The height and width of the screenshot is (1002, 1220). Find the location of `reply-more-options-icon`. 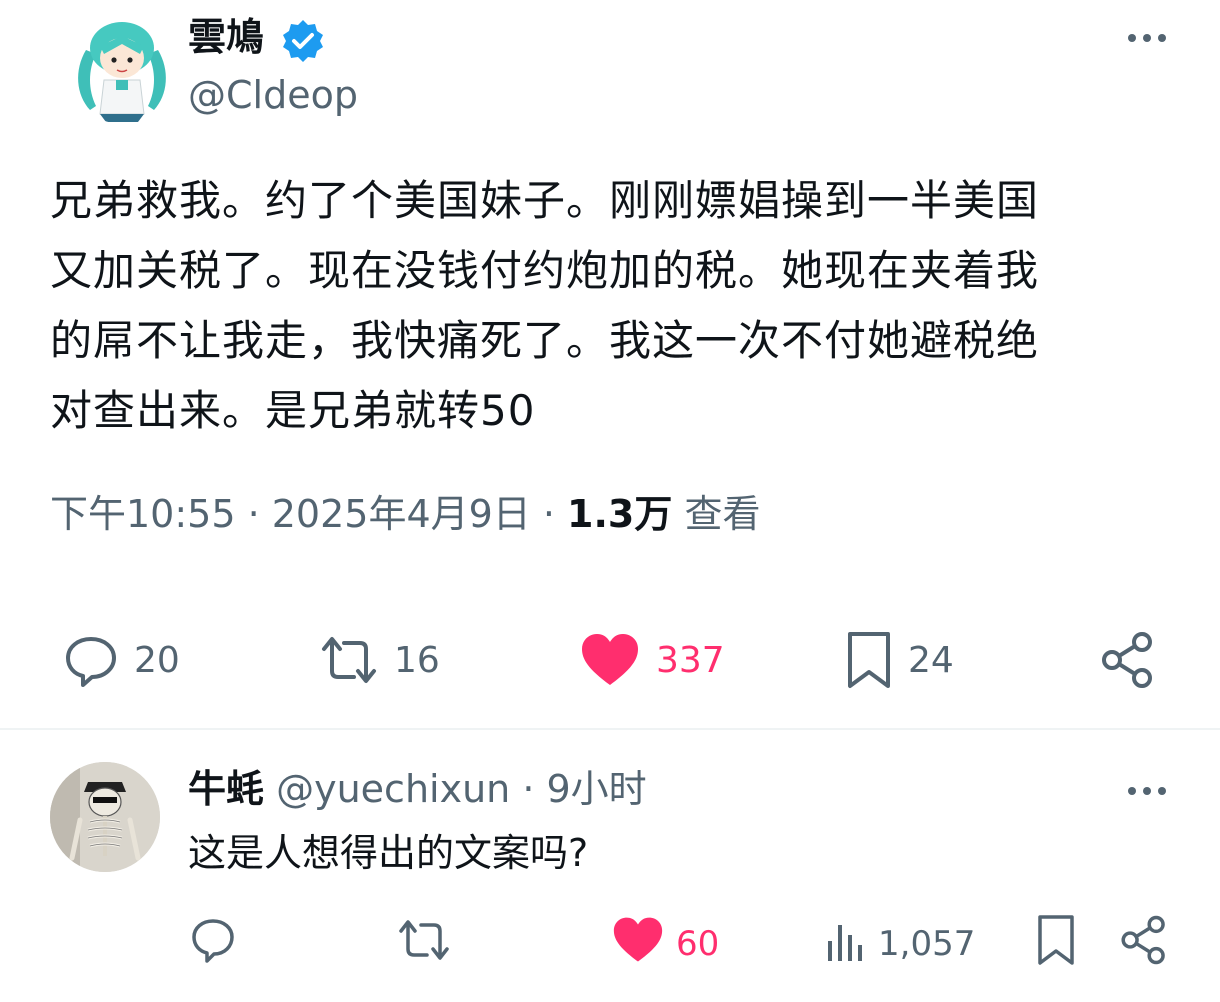

reply-more-options-icon is located at coordinates (1147, 791).